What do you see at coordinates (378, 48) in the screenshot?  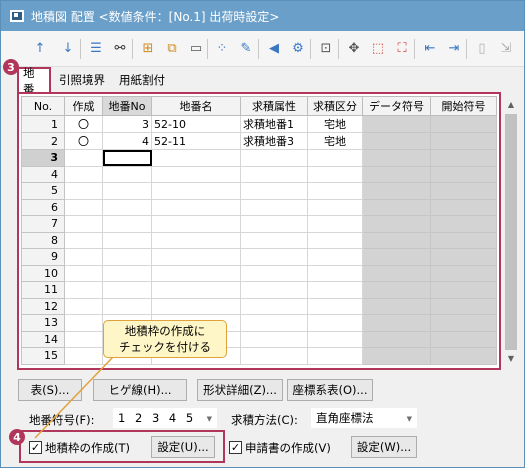 I see `select-points-icon: ⬚` at bounding box center [378, 48].